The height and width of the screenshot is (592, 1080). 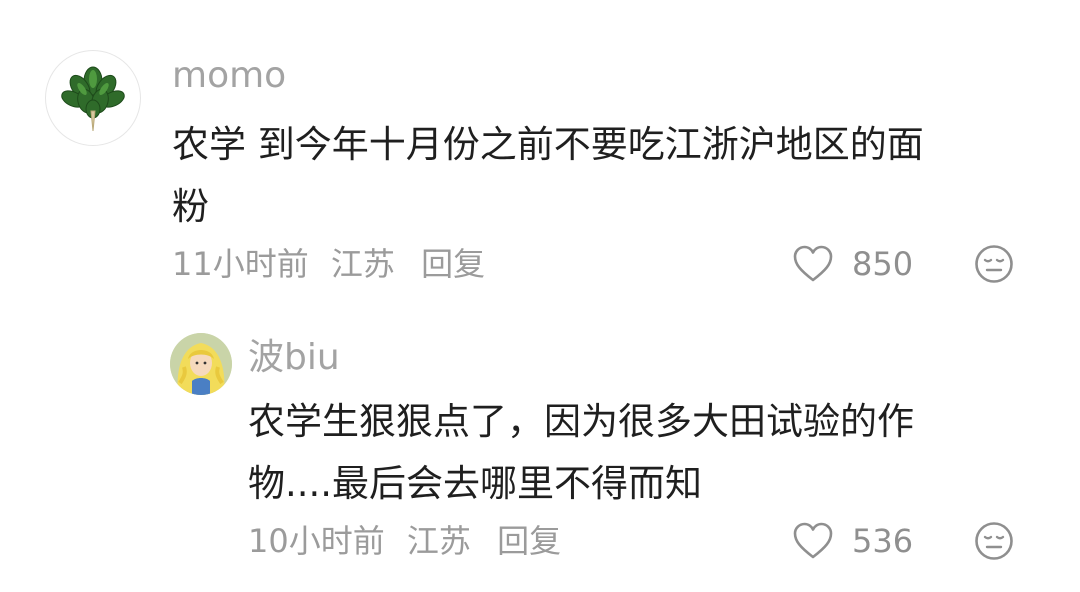 What do you see at coordinates (548, 176) in the screenshot?
I see `comment-text: 农学 到今年十月份之前不要吃江浙沪地区的面 粉` at bounding box center [548, 176].